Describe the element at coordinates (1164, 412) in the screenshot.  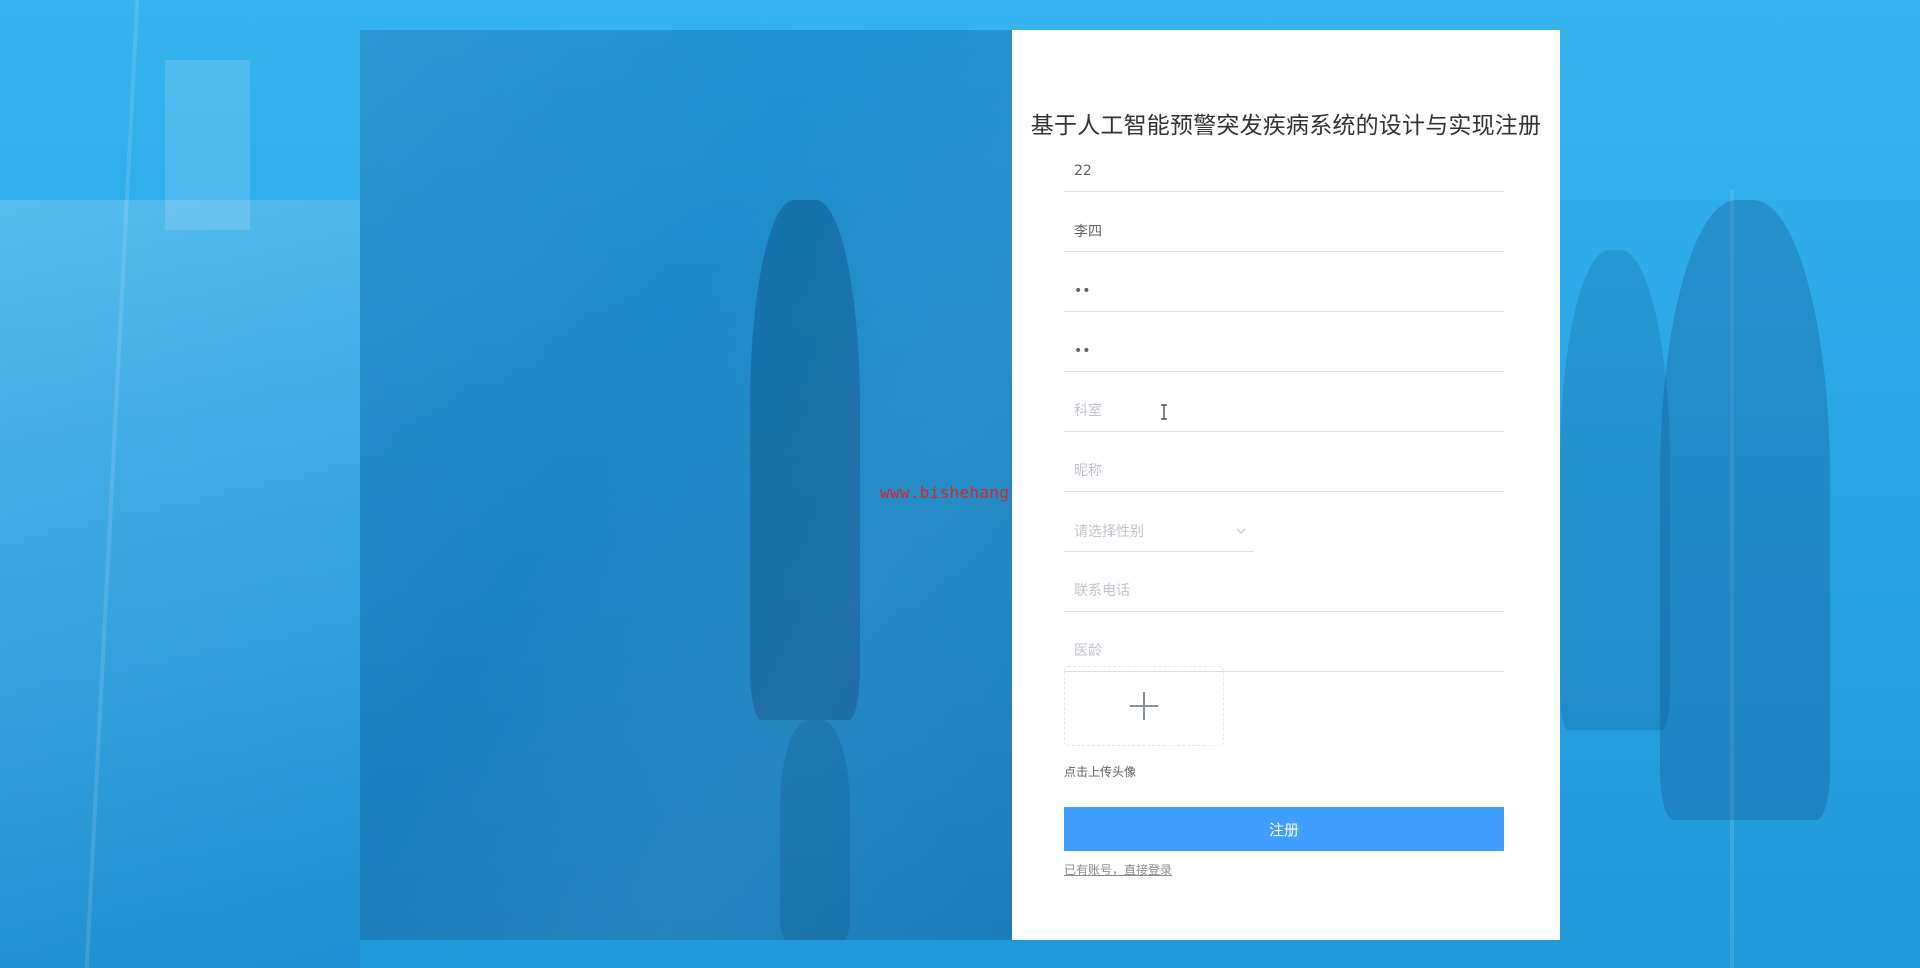
I see `text-cursor-icon` at that location.